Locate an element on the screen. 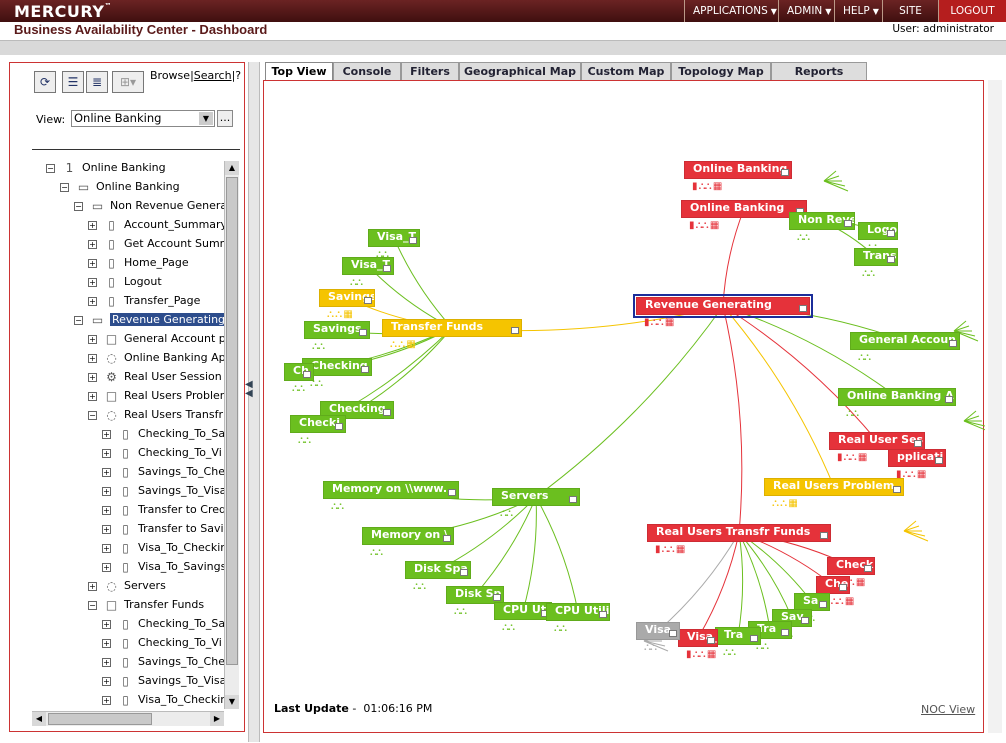  nav-help: HELP ▼ is located at coordinates (858, 11).